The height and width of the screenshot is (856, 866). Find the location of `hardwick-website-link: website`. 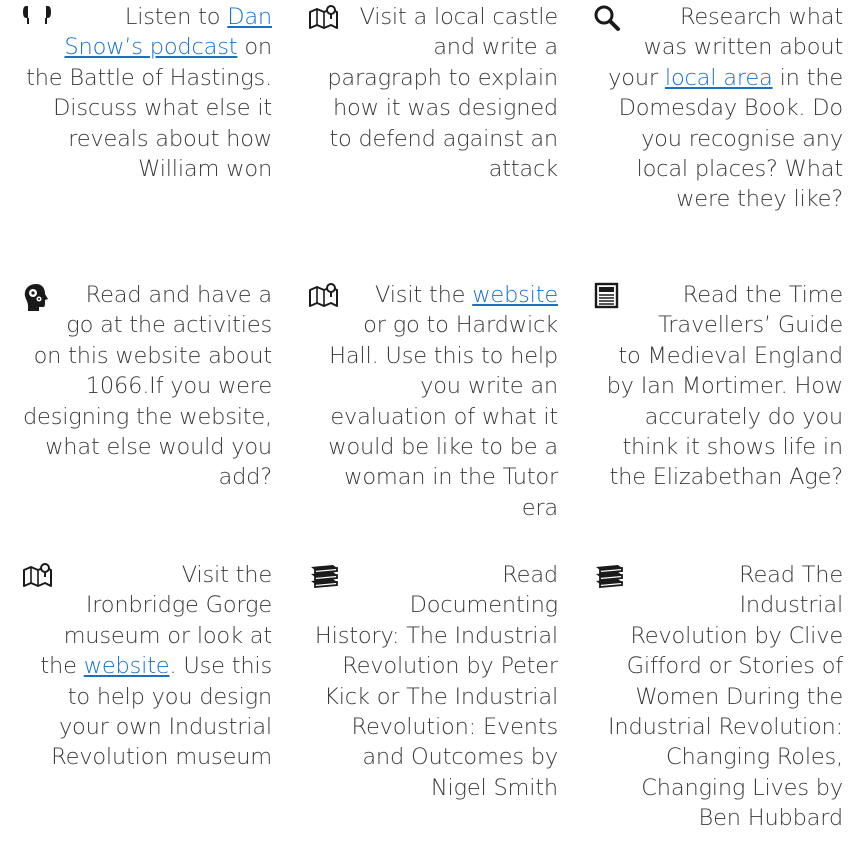

hardwick-website-link: website is located at coordinates (515, 295).